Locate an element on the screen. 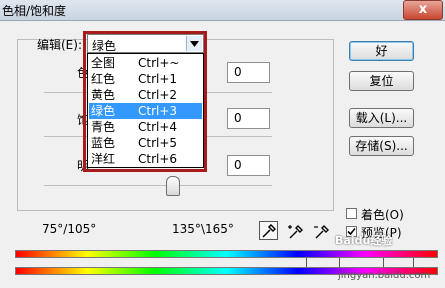  title-bar: 色相/饱和度 x is located at coordinates (222, 10).